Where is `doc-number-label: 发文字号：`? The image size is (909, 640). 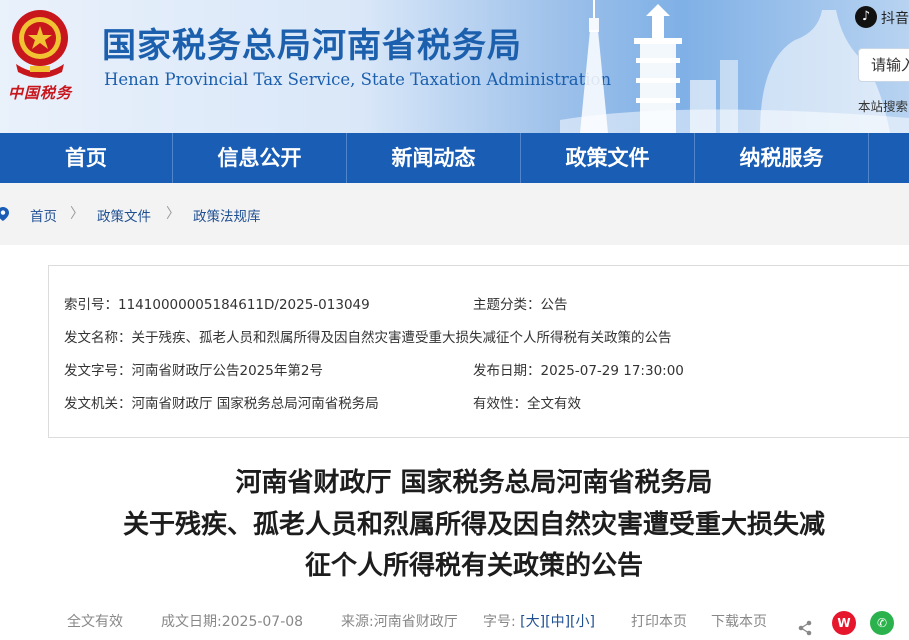
doc-number-label: 发文字号： is located at coordinates (98, 371).